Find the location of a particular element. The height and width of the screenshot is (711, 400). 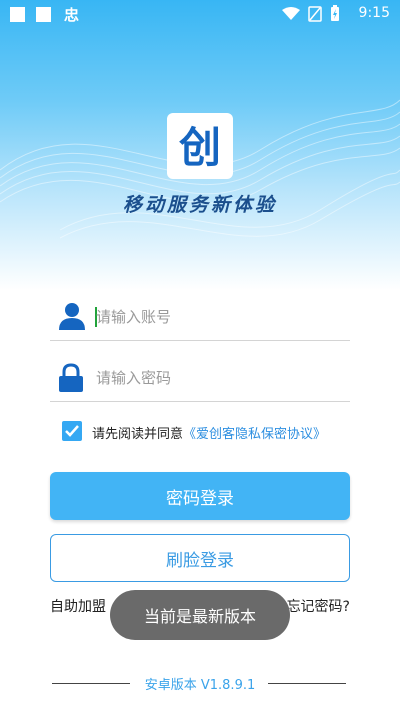

password-input is located at coordinates (221, 378).